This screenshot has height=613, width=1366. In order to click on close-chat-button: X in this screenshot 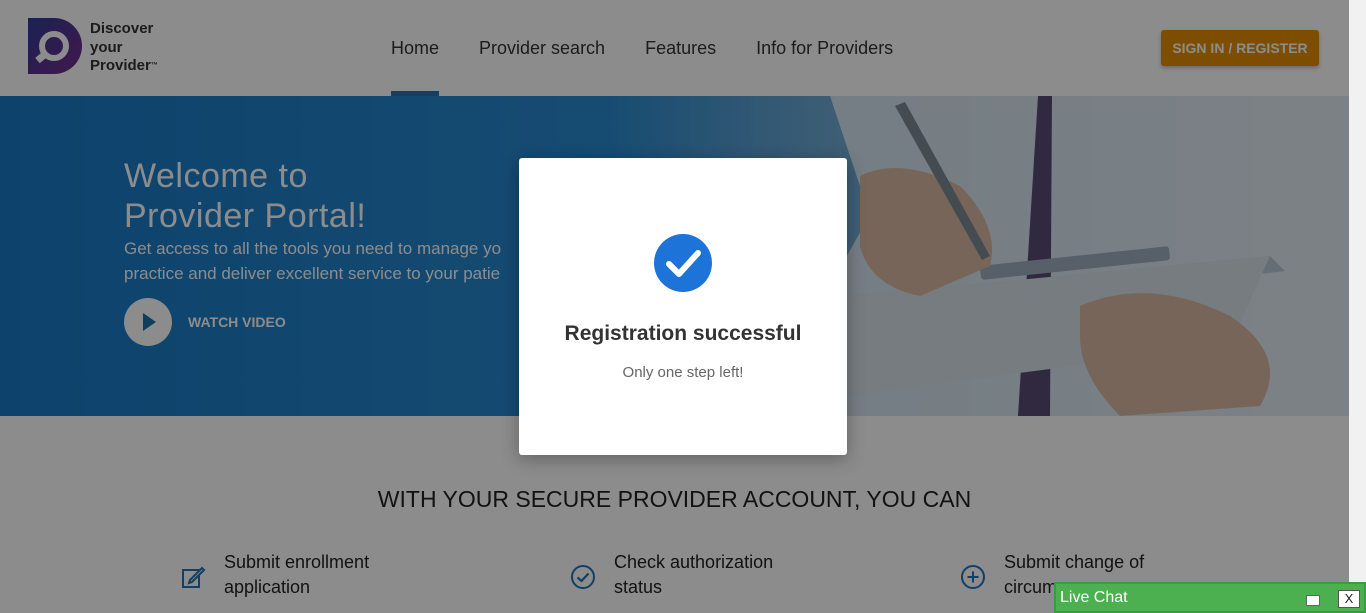, I will do `click(1349, 599)`.